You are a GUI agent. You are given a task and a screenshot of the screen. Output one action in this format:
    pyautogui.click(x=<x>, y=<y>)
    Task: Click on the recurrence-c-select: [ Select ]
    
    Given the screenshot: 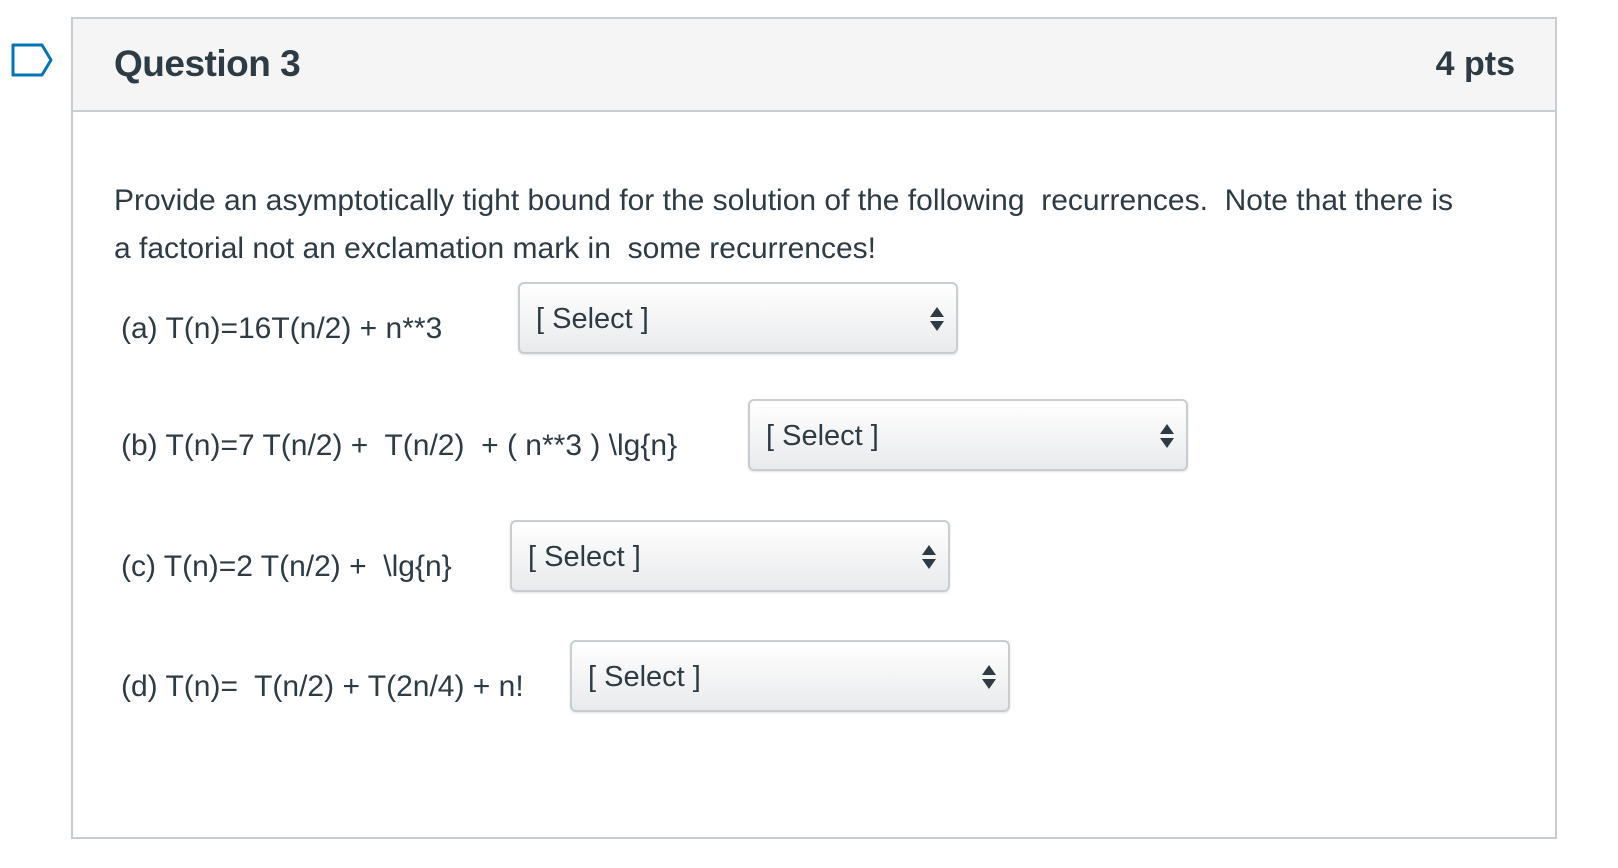 What is the action you would take?
    pyautogui.click(x=730, y=556)
    